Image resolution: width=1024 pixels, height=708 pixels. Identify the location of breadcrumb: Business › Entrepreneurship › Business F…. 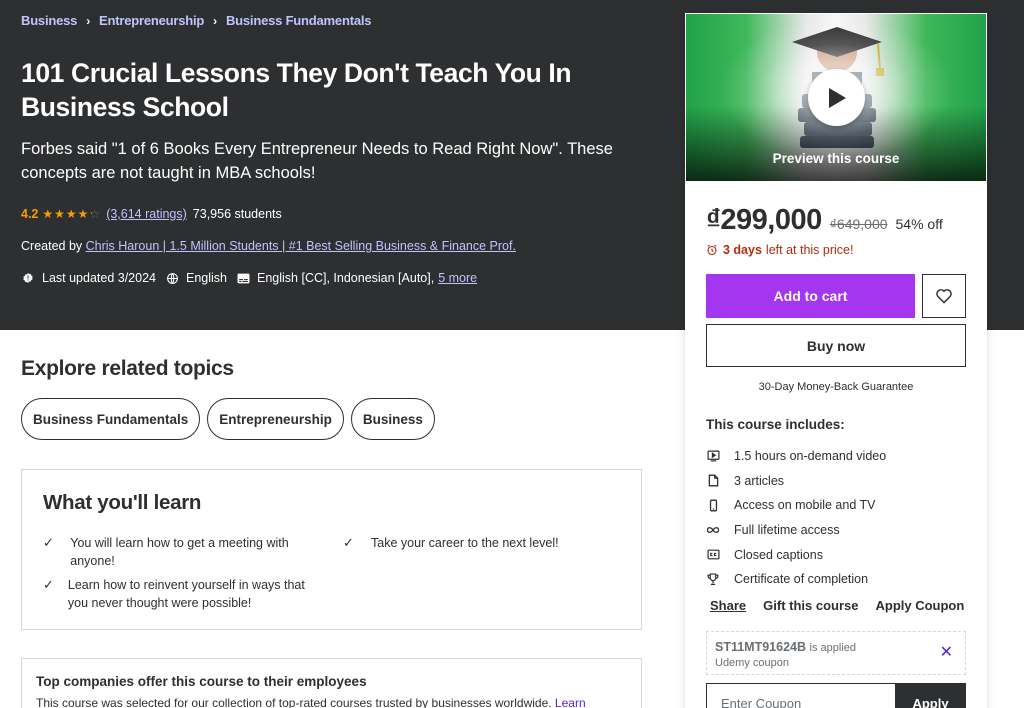
(196, 20).